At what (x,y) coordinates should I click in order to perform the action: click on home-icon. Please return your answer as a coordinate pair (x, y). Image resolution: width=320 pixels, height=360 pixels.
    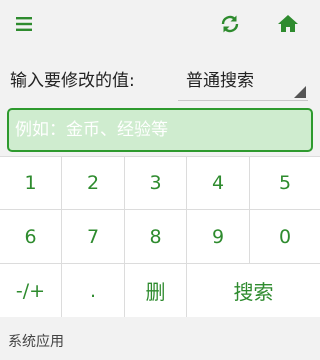
    Looking at the image, I should click on (288, 23).